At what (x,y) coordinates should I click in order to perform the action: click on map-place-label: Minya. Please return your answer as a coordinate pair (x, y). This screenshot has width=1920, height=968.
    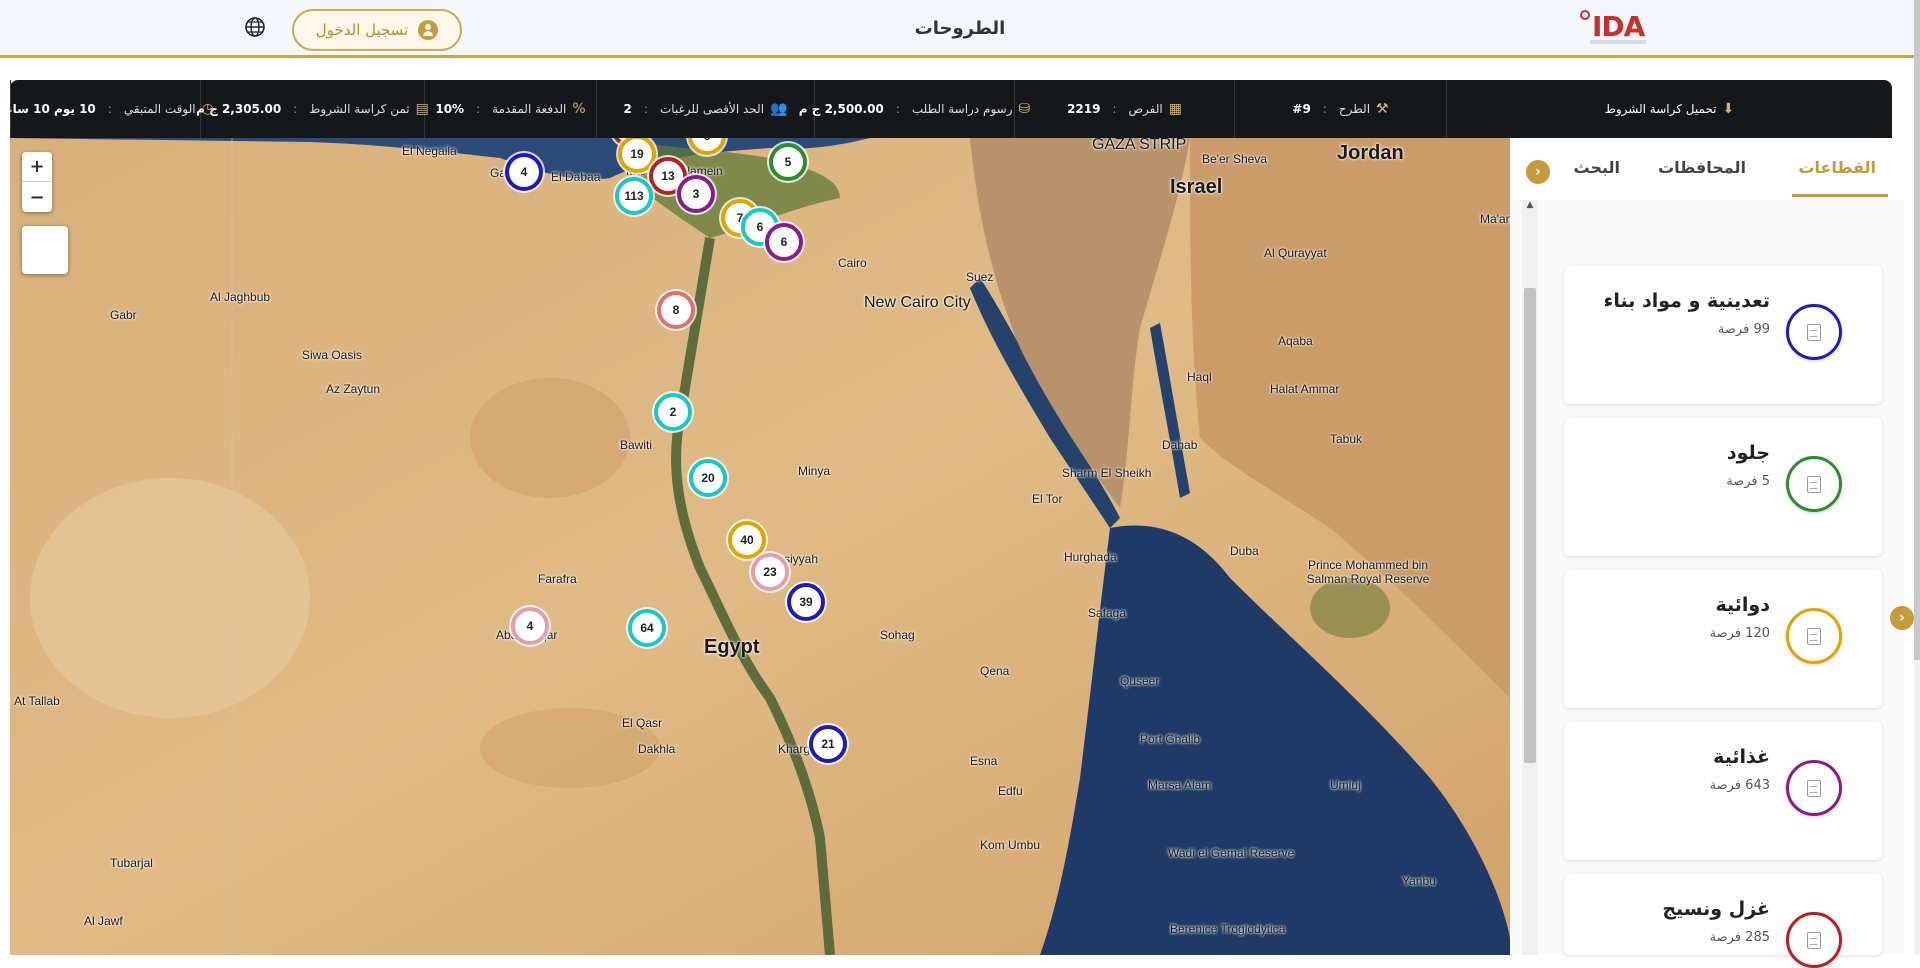
    Looking at the image, I should click on (814, 471).